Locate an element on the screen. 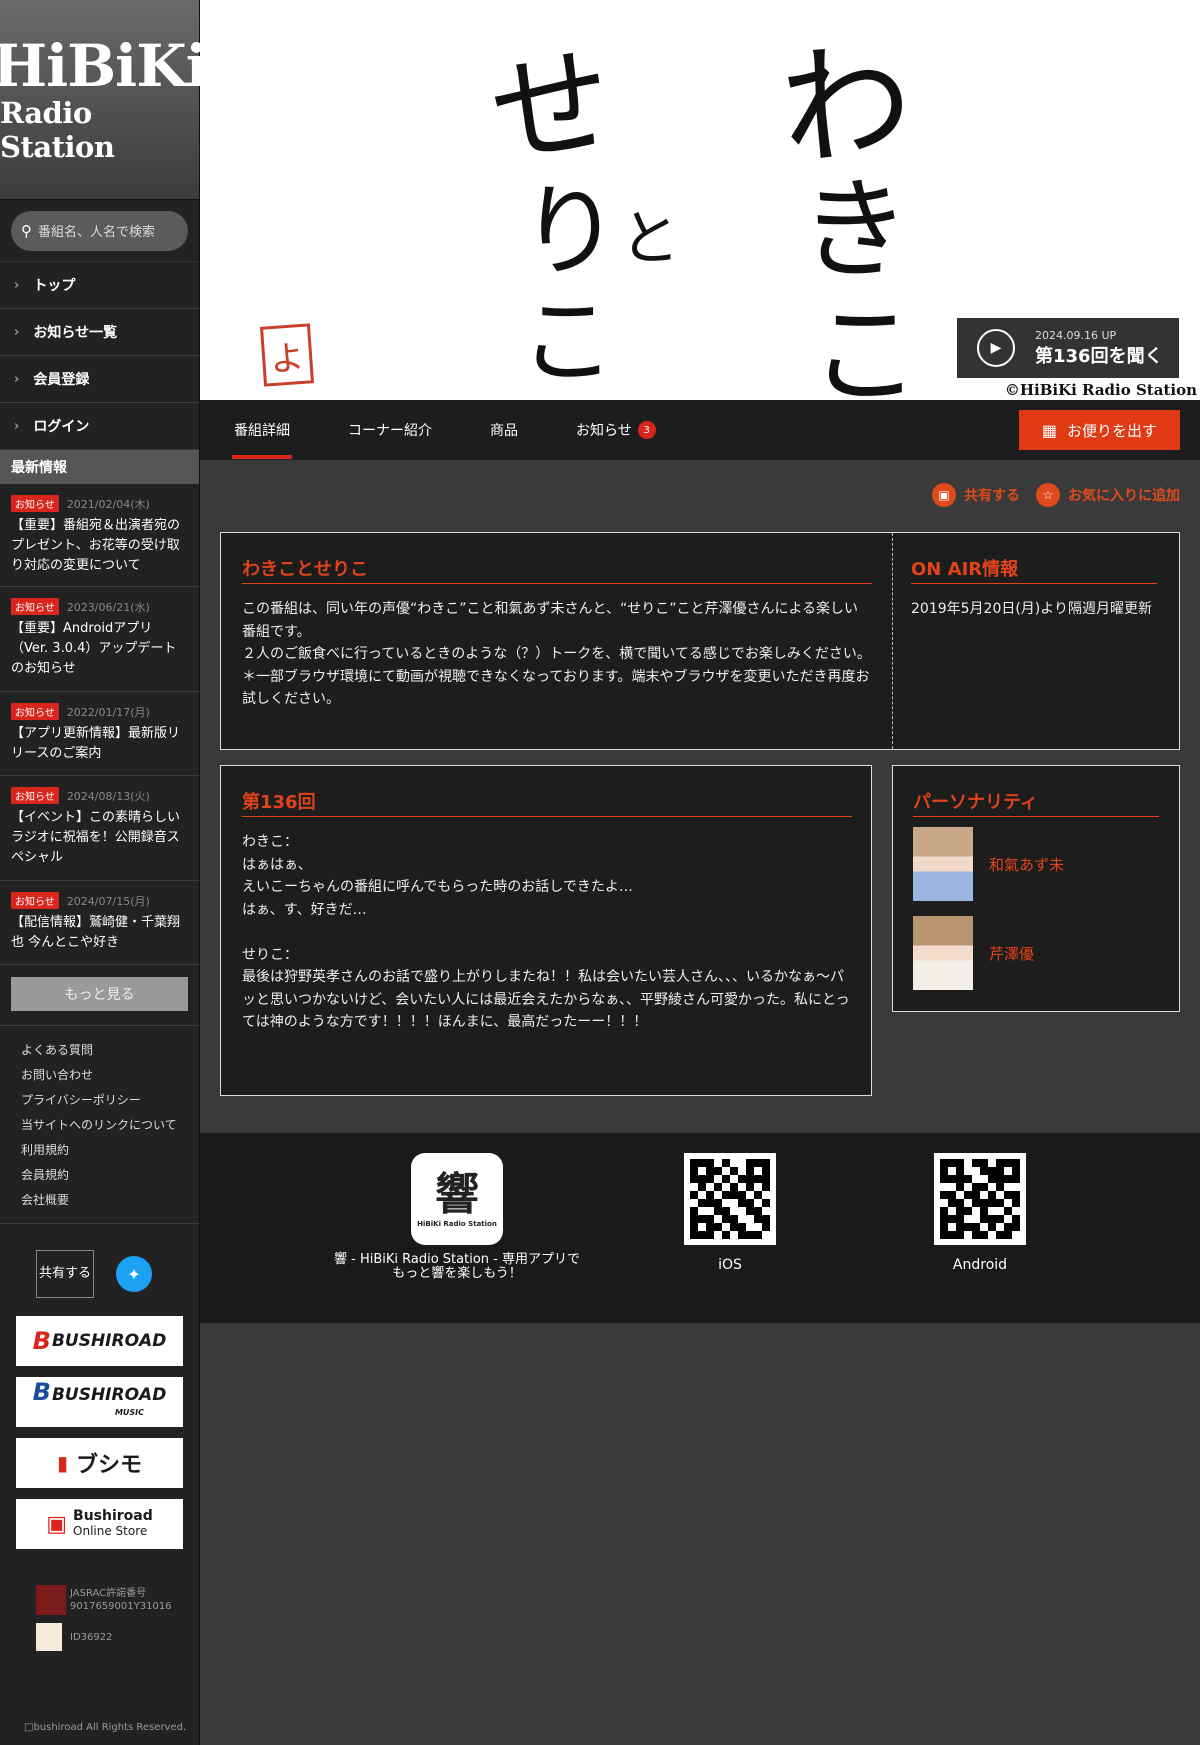 The width and height of the screenshot is (1200, 1745). favorite-label: お気に入りに追加 is located at coordinates (1124, 496).